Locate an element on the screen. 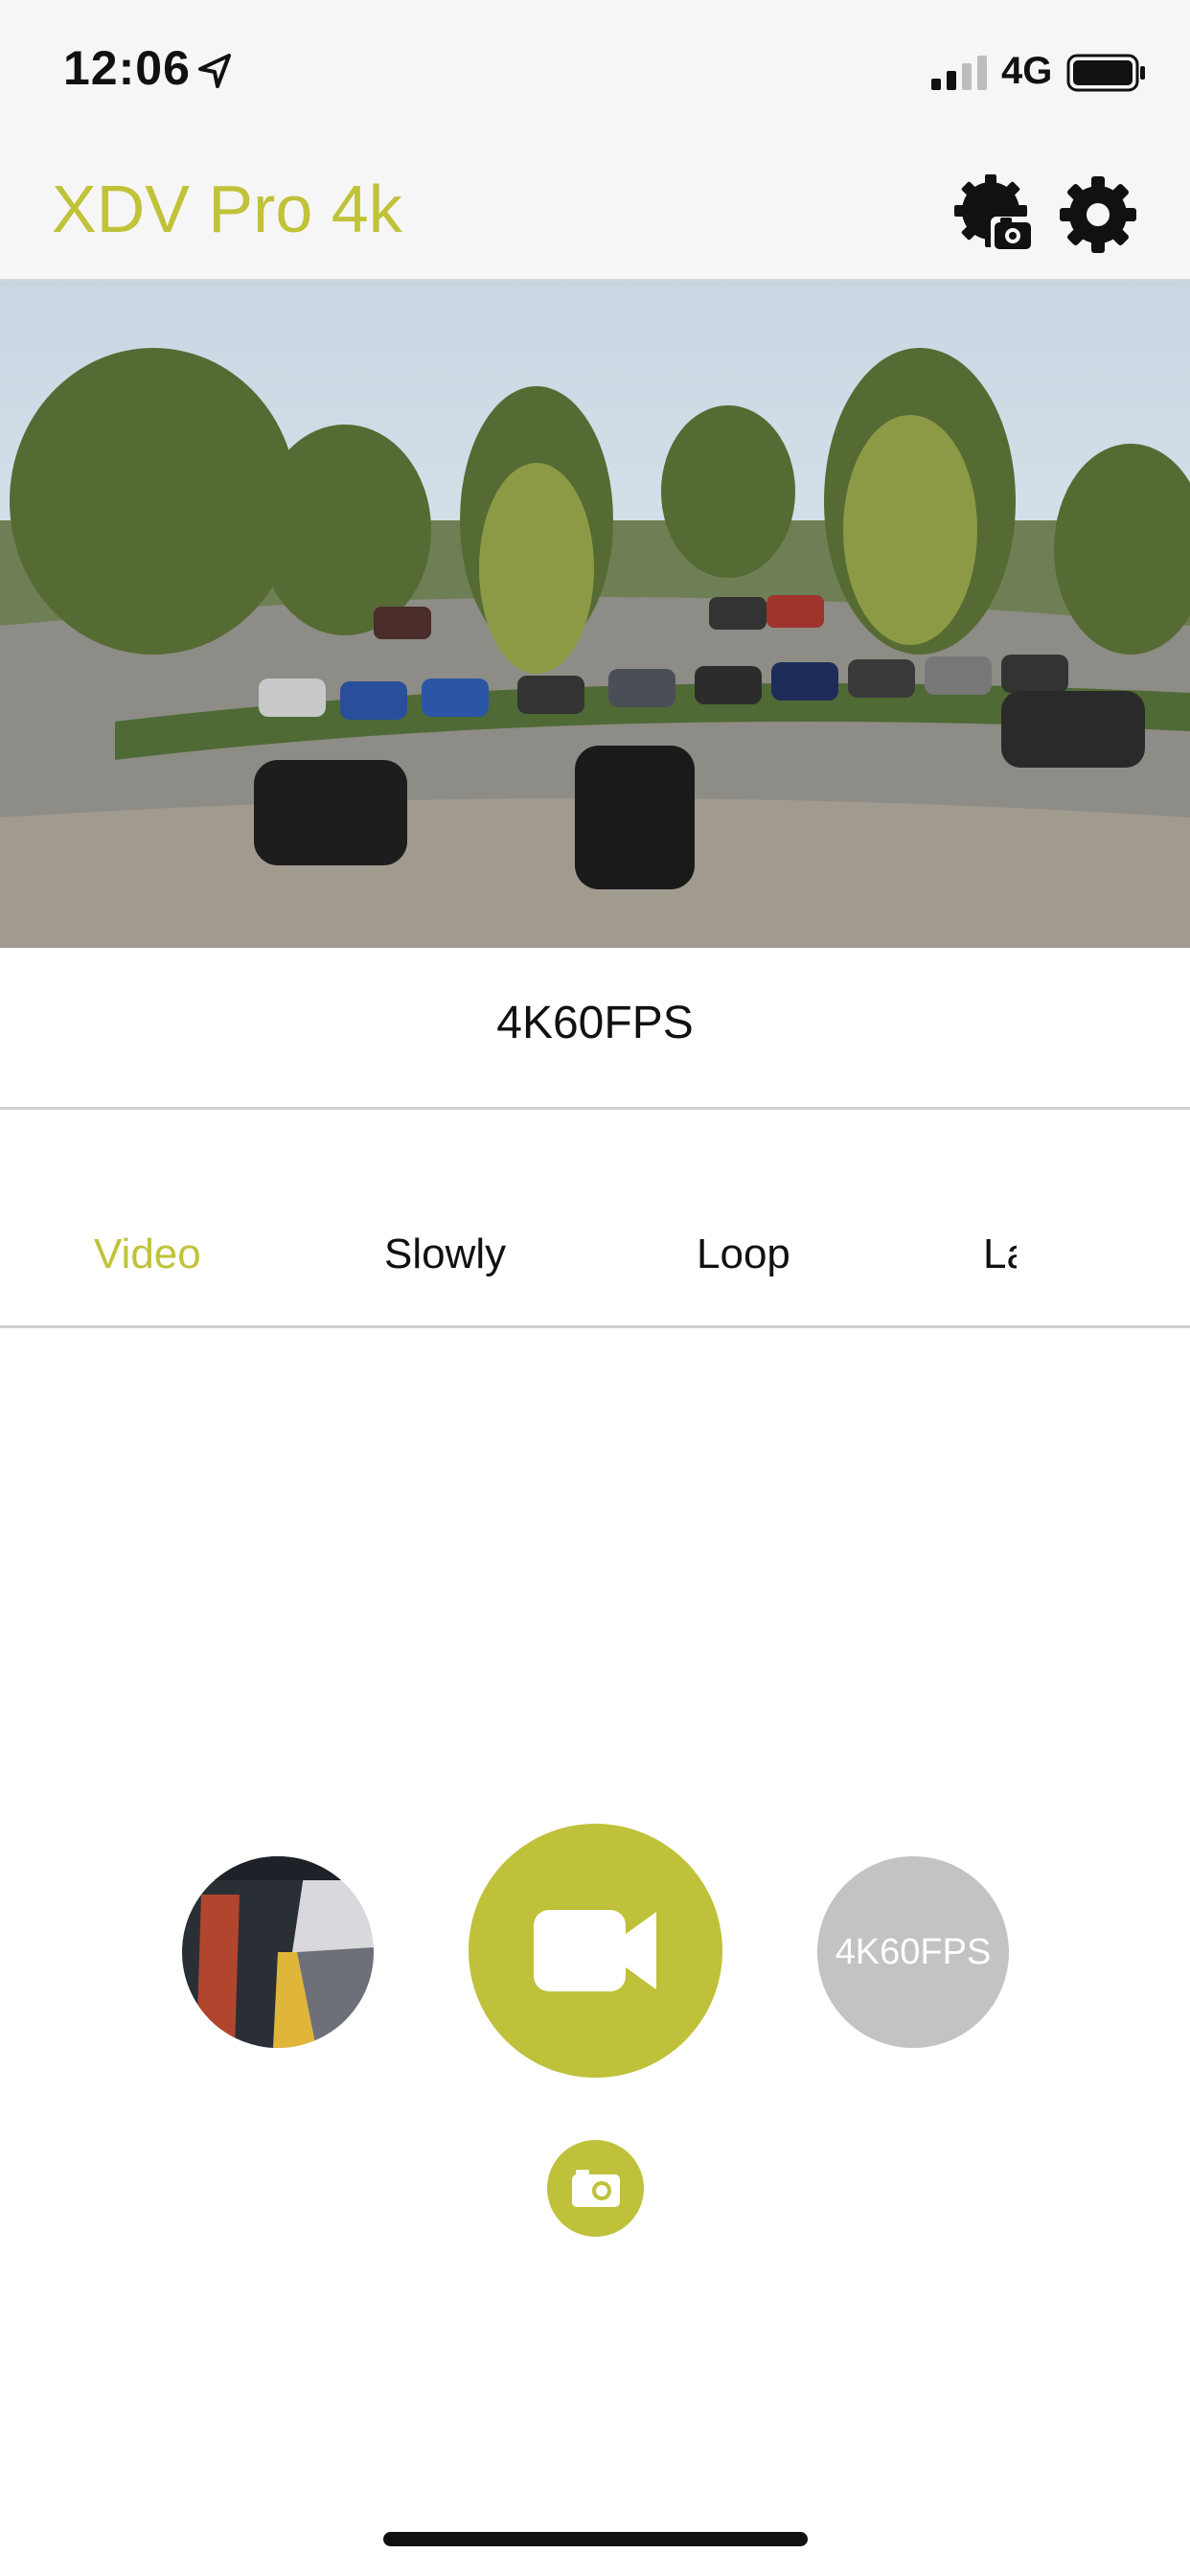  status-bar: 12:06 4G is located at coordinates (595, 72).